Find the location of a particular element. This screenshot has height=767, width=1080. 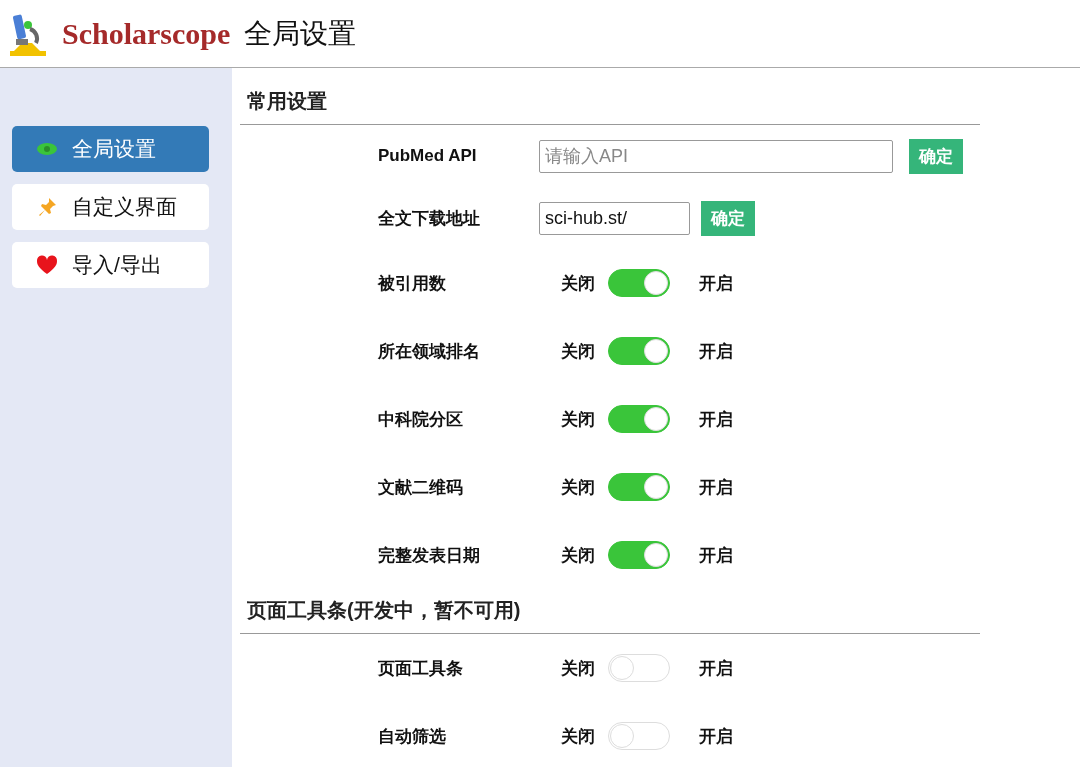

page-title: 全局设置 is located at coordinates (300, 33).